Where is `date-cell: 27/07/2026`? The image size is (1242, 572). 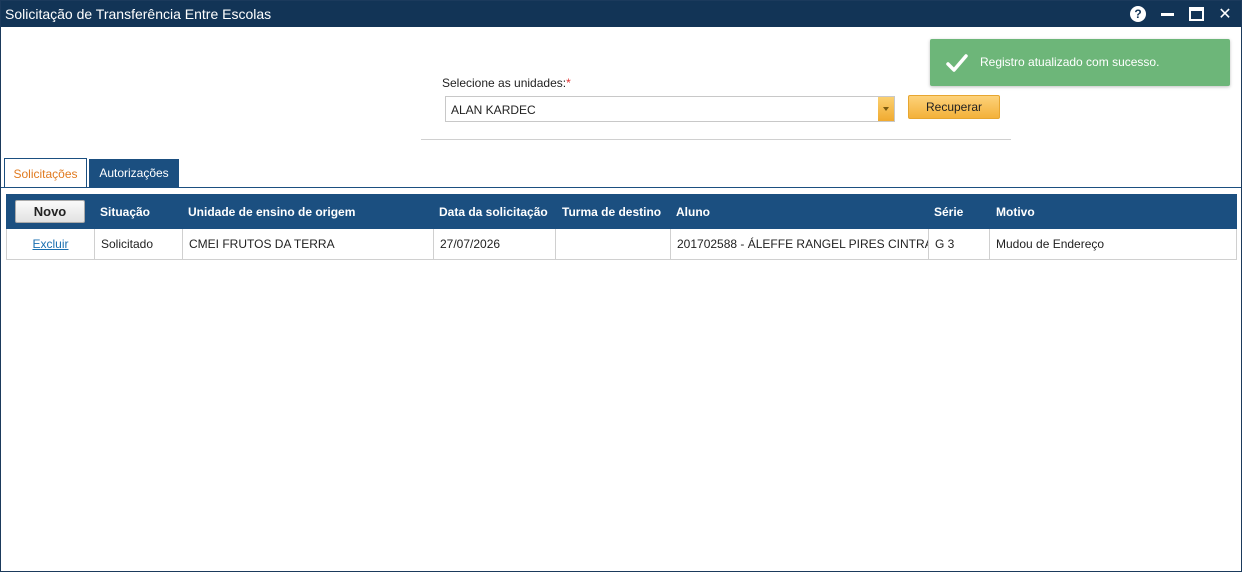 date-cell: 27/07/2026 is located at coordinates (495, 244).